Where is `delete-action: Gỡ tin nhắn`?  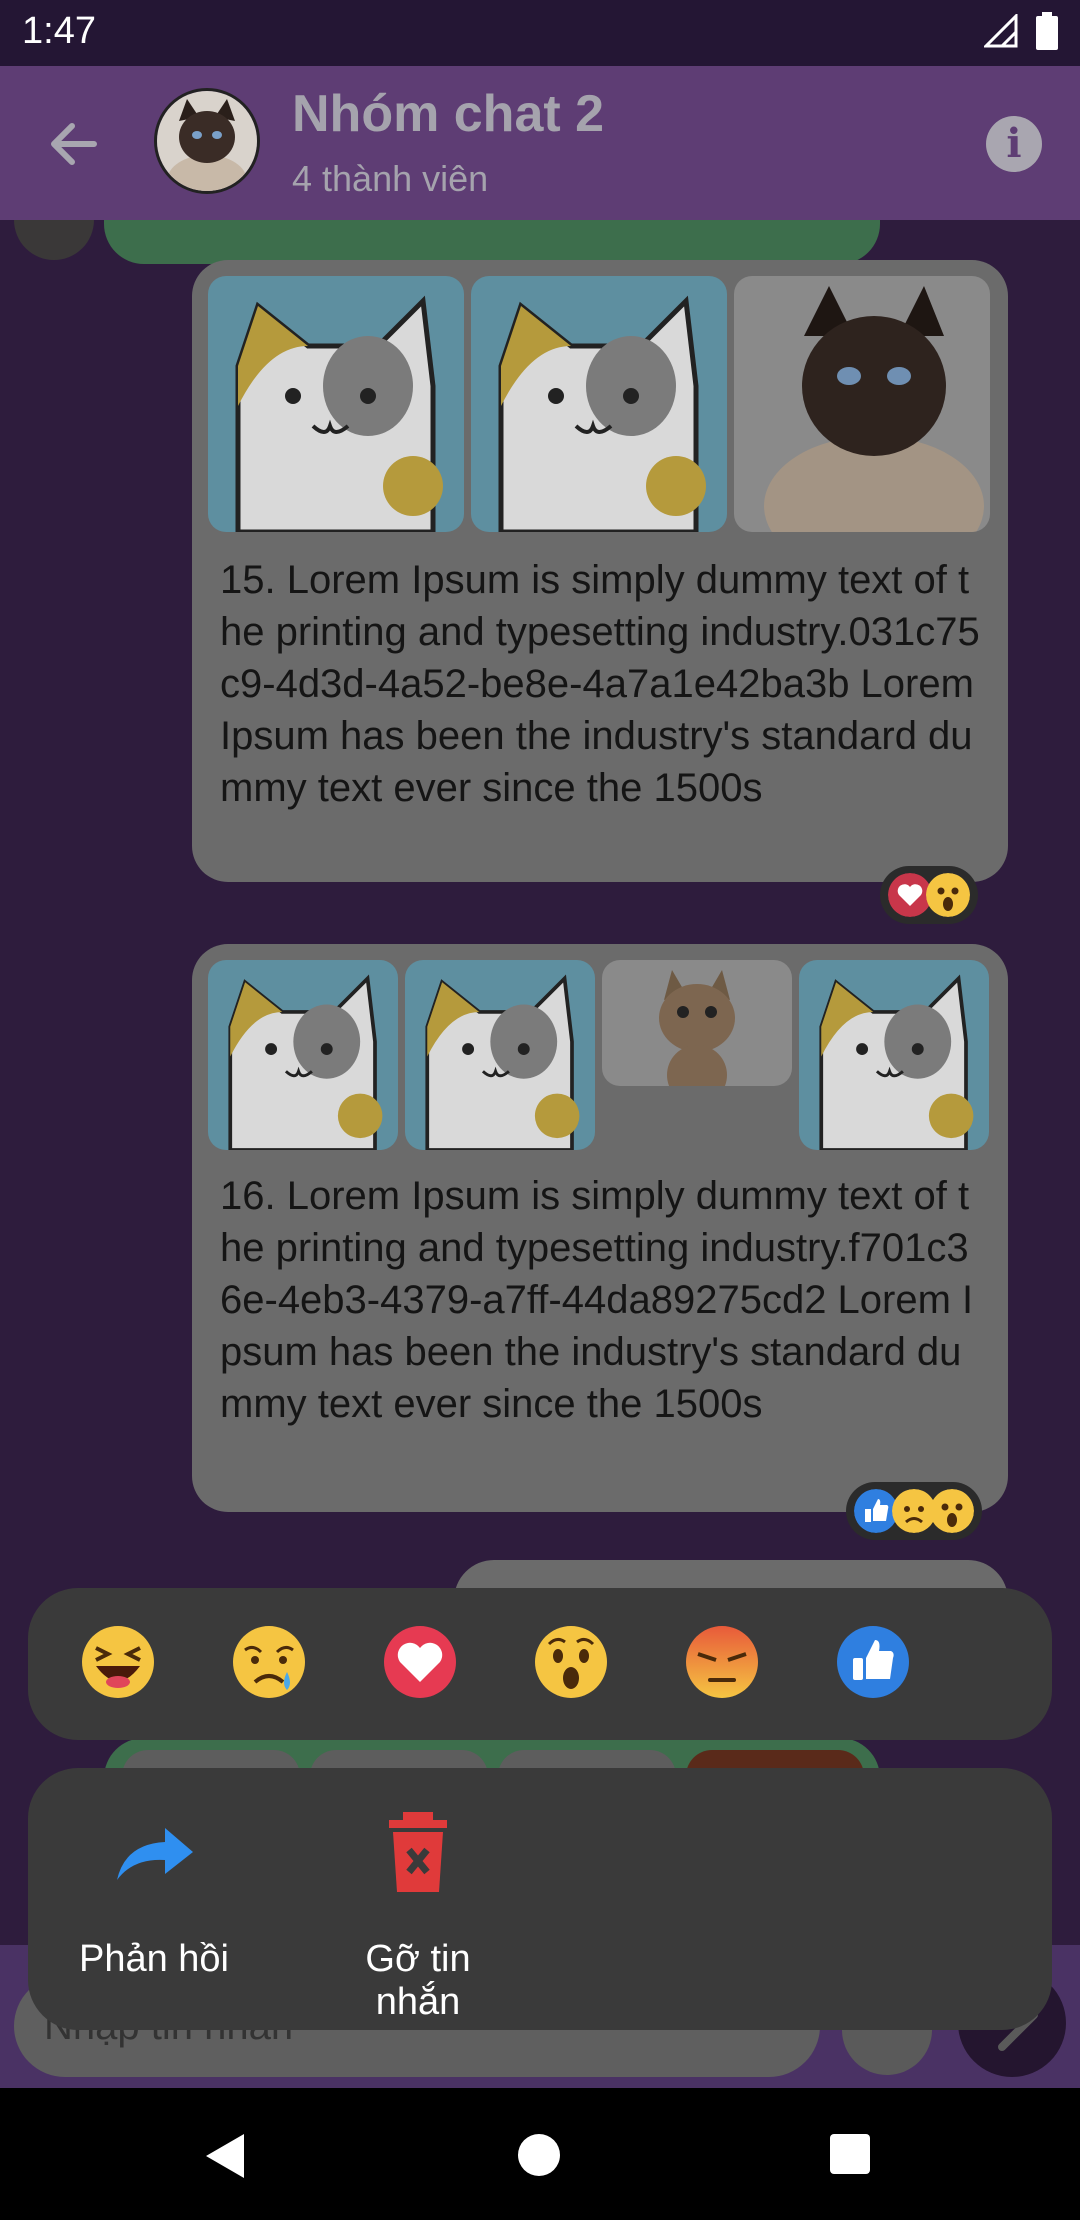 delete-action: Gỡ tin nhắn is located at coordinates (418, 1916).